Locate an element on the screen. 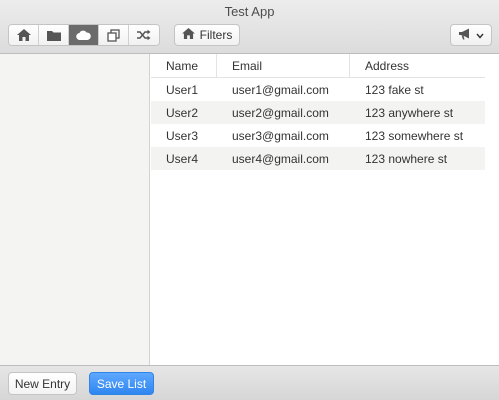 This screenshot has width=499, height=400. cell-address: 123 fake st is located at coordinates (394, 89).